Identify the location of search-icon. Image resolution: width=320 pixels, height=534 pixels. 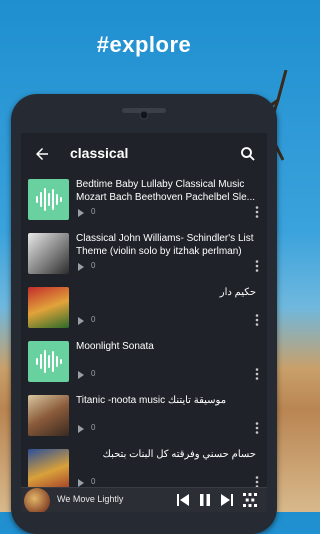
(248, 154).